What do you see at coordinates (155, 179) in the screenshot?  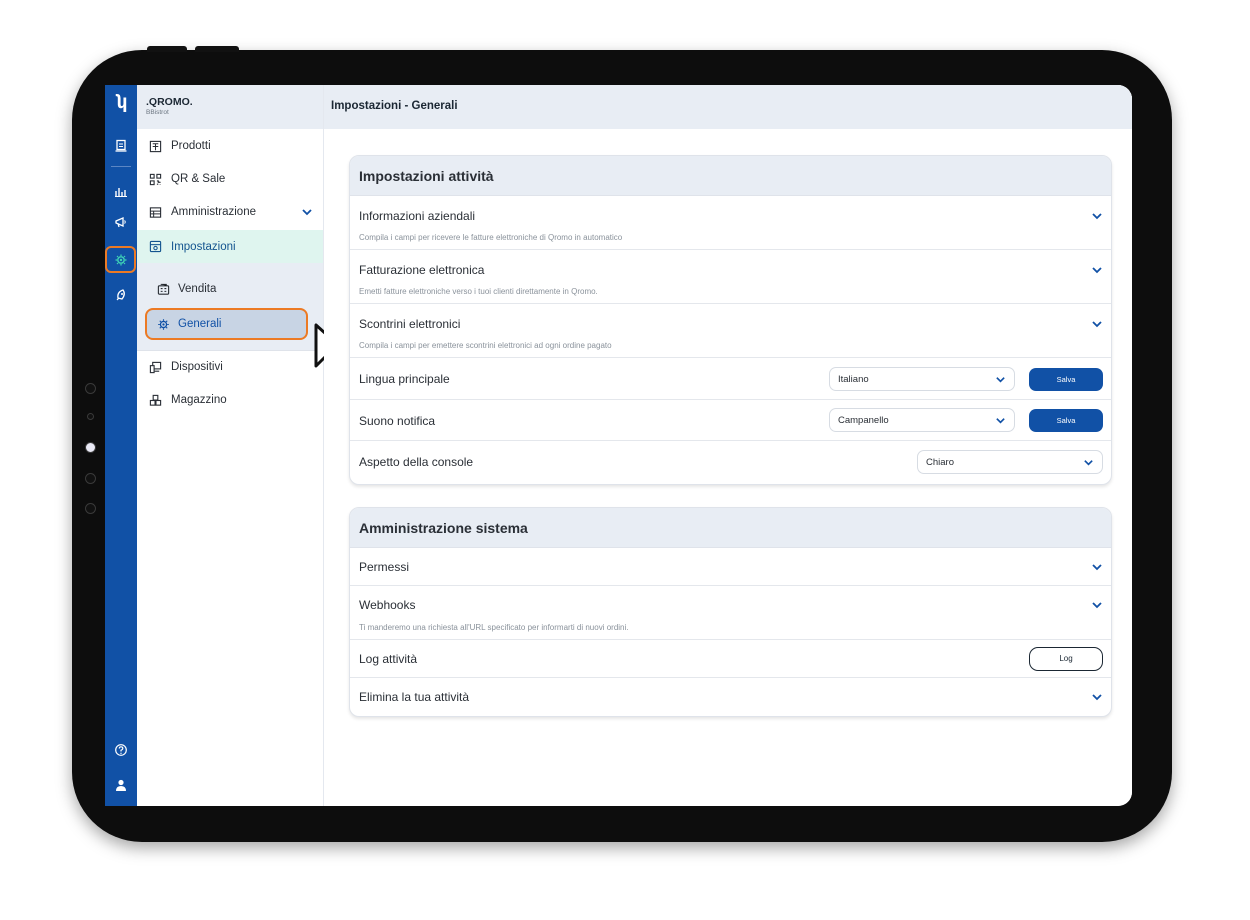 I see `qr-code-icon` at bounding box center [155, 179].